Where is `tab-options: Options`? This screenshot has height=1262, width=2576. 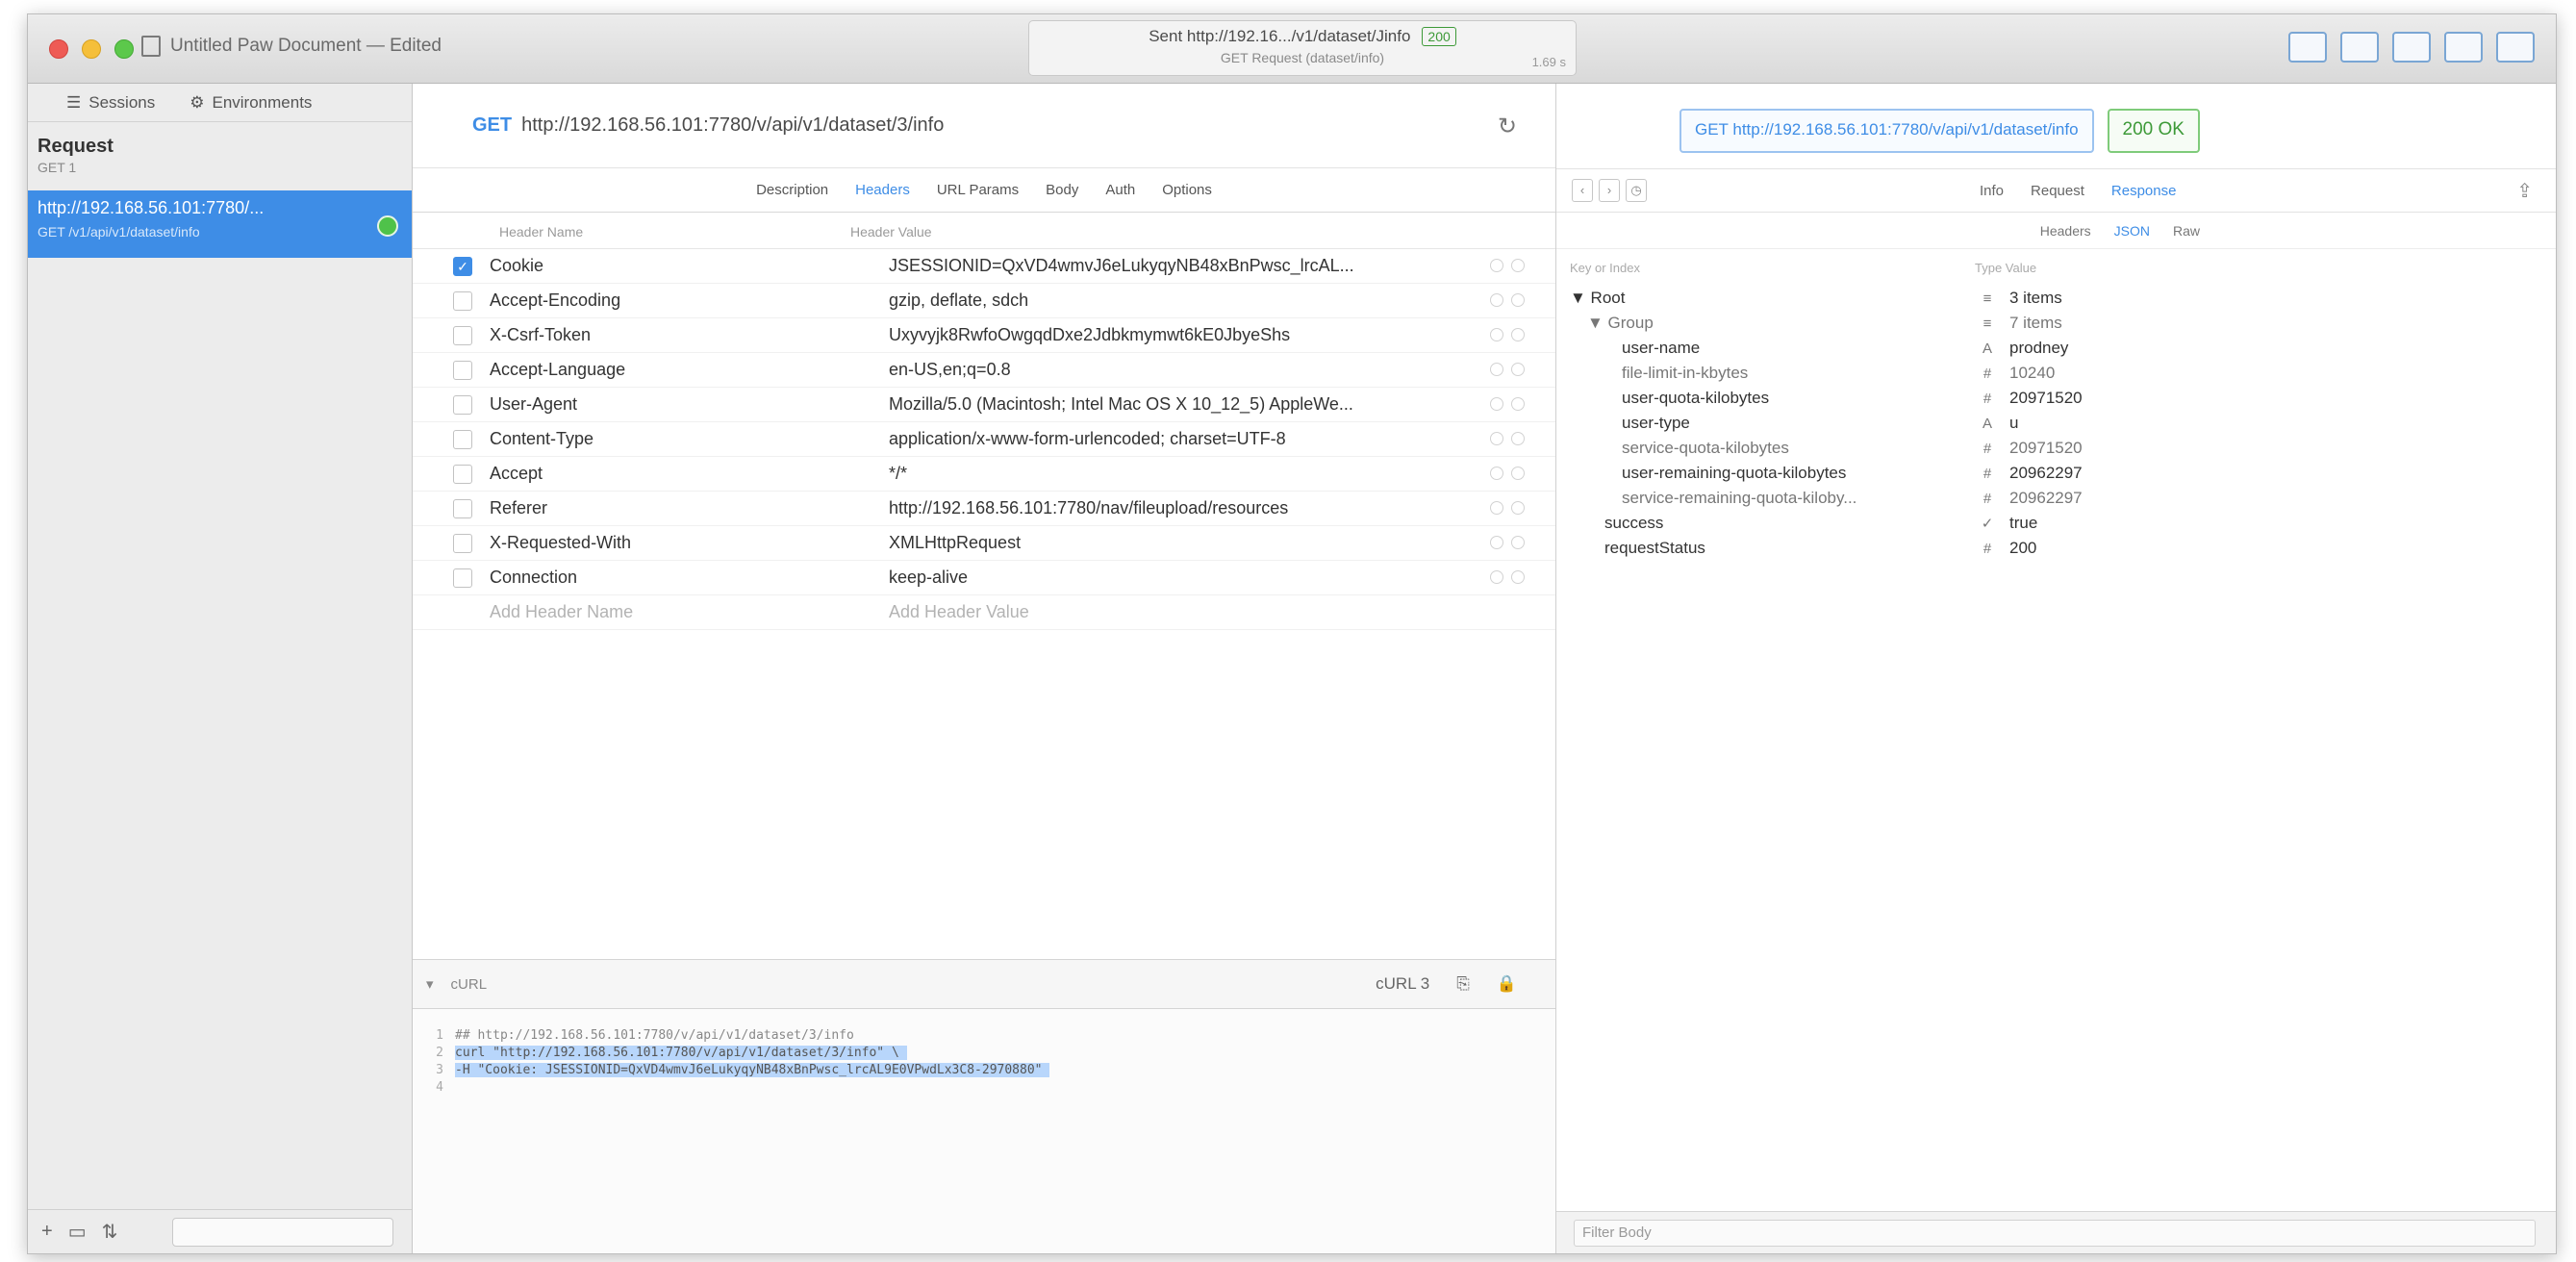
tab-options: Options is located at coordinates (1187, 190).